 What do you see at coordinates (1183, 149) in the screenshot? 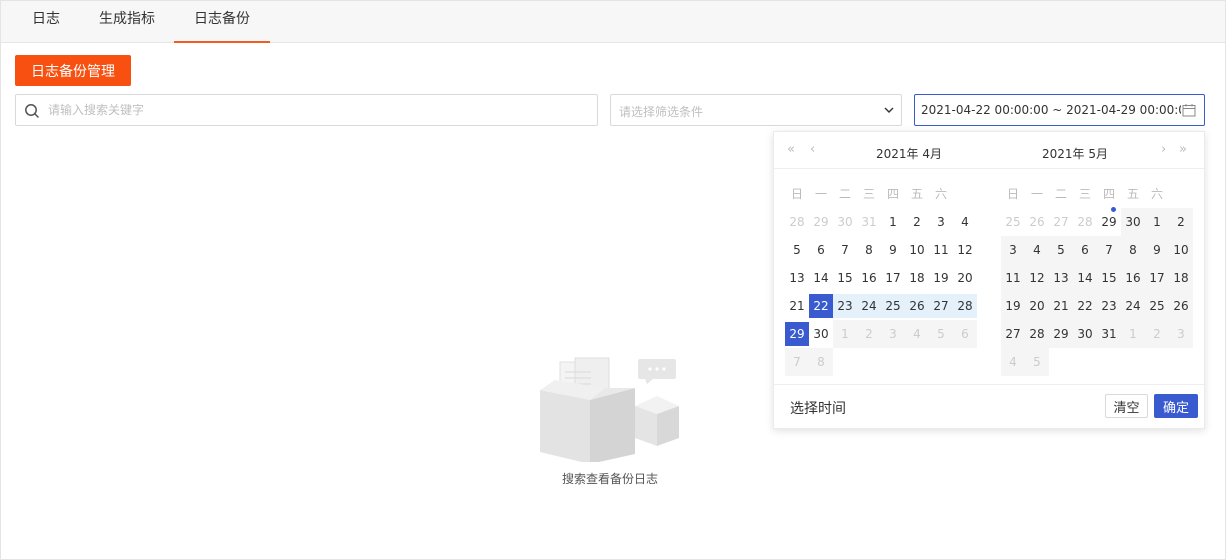
I see `next-year-icon: »` at bounding box center [1183, 149].